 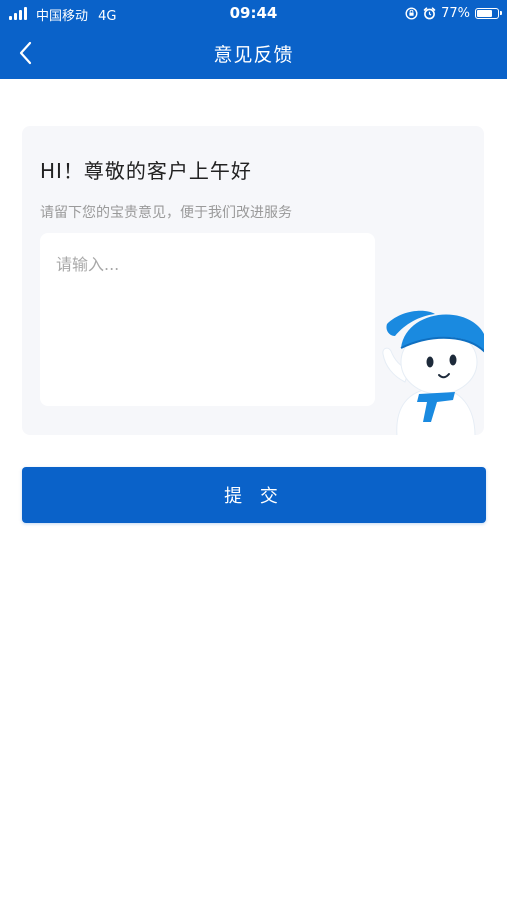 I want to click on nav-bar: 意见反馈, so click(x=253, y=53).